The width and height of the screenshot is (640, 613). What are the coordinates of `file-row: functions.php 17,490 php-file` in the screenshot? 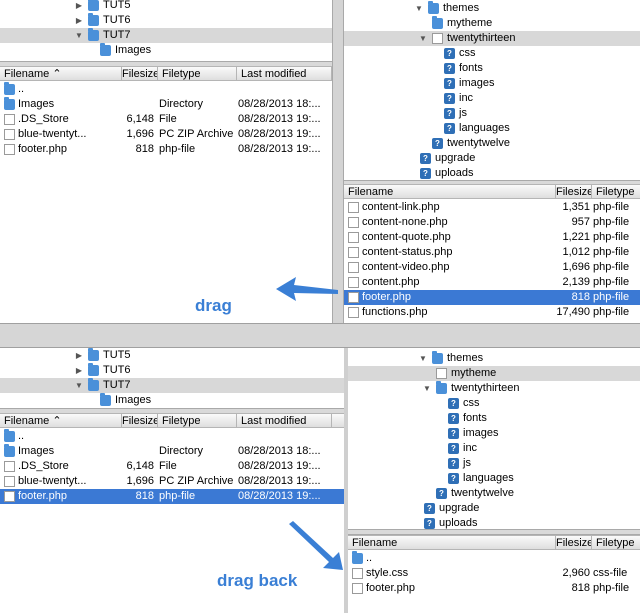 It's located at (492, 312).